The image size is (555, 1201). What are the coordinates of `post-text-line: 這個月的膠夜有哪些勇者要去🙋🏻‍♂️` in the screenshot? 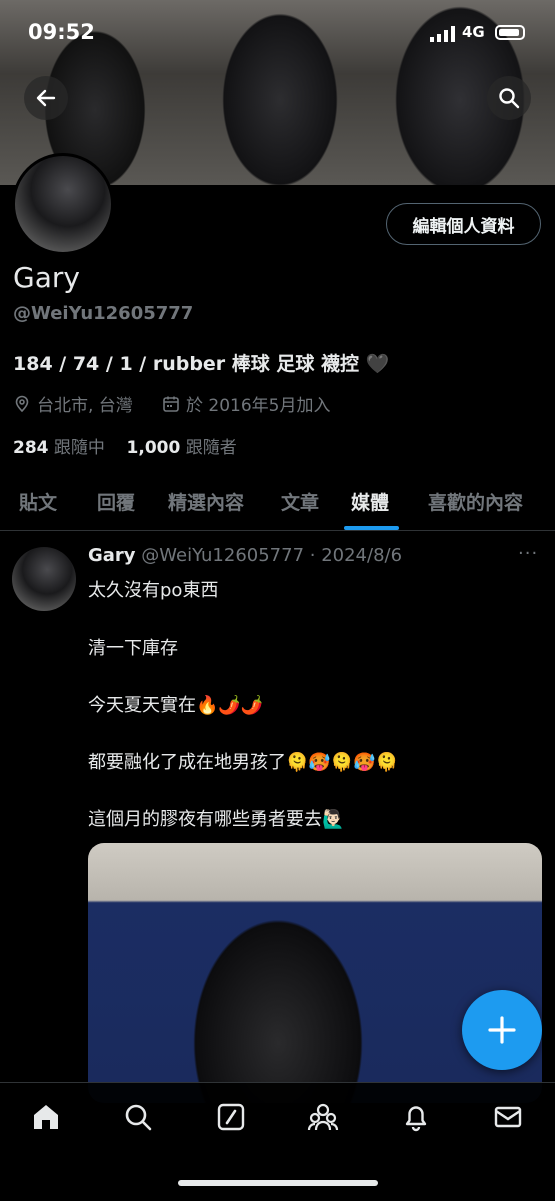 It's located at (216, 819).